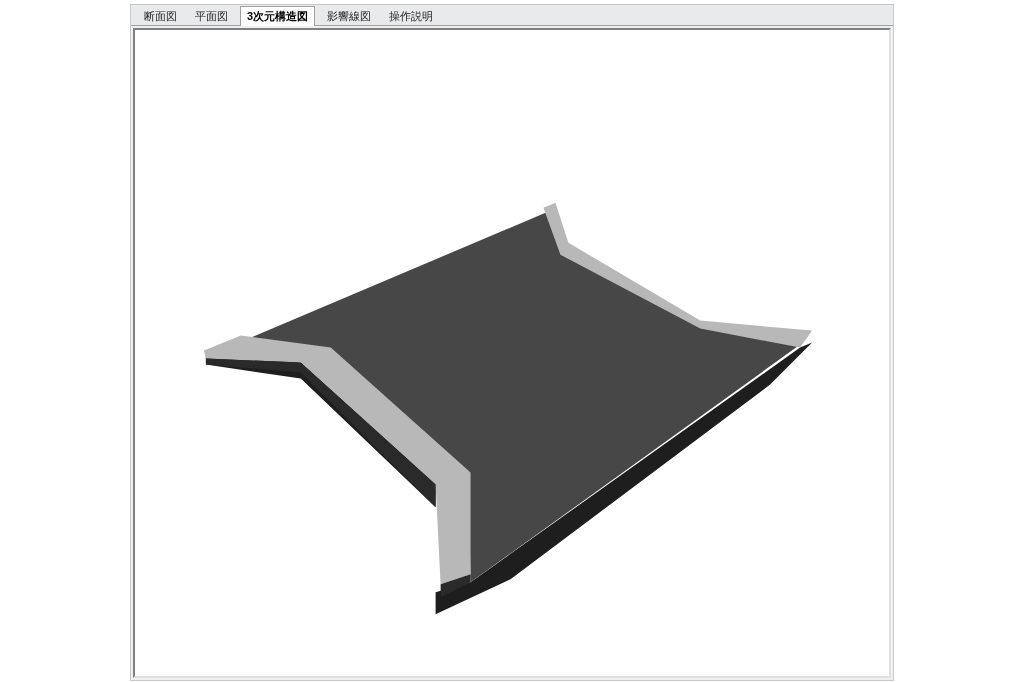 This screenshot has width=1024, height=682. What do you see at coordinates (349, 15) in the screenshot?
I see `tab: 影響線図` at bounding box center [349, 15].